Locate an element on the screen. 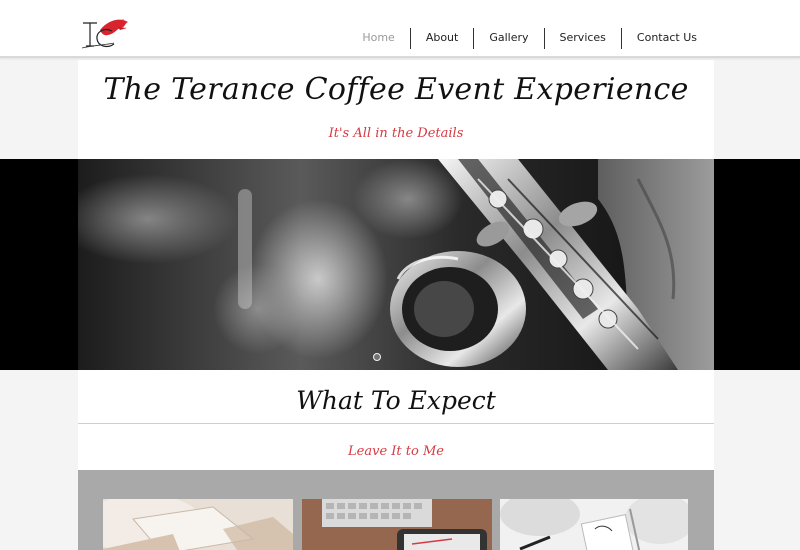 The height and width of the screenshot is (550, 800). slideshow-dot is located at coordinates (377, 357).